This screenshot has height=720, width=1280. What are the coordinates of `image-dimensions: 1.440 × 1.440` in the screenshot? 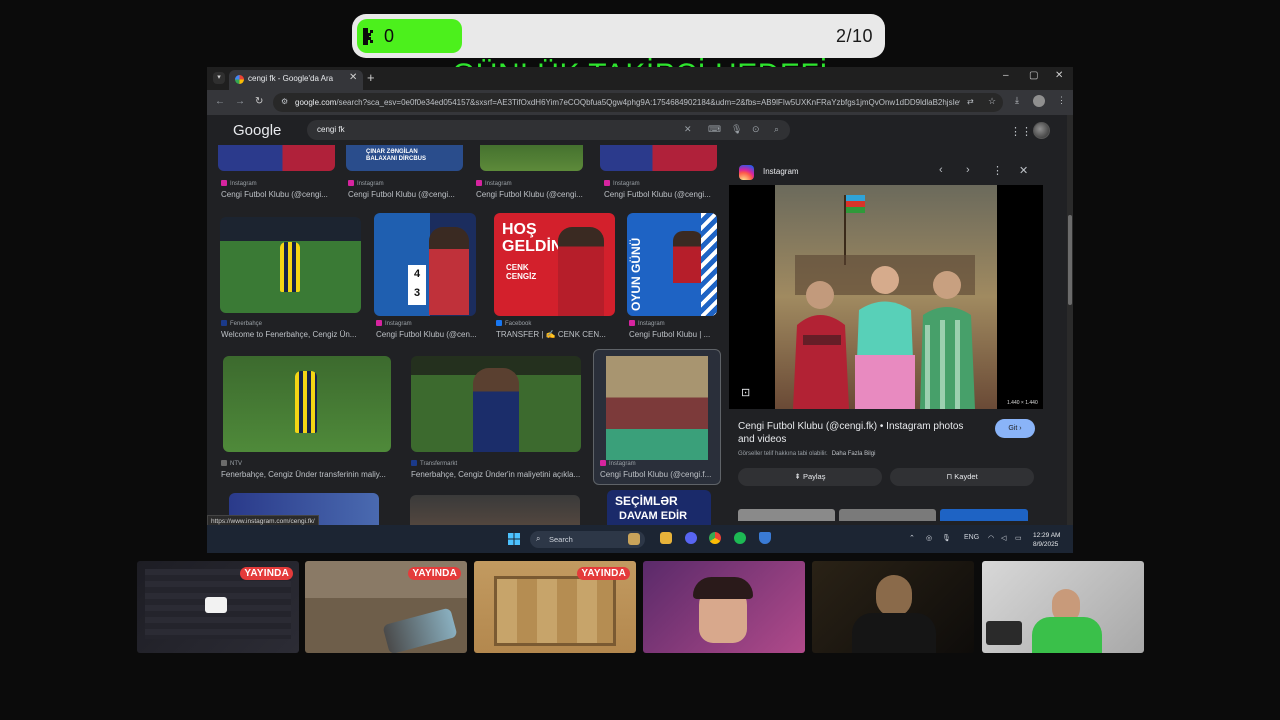 It's located at (1022, 403).